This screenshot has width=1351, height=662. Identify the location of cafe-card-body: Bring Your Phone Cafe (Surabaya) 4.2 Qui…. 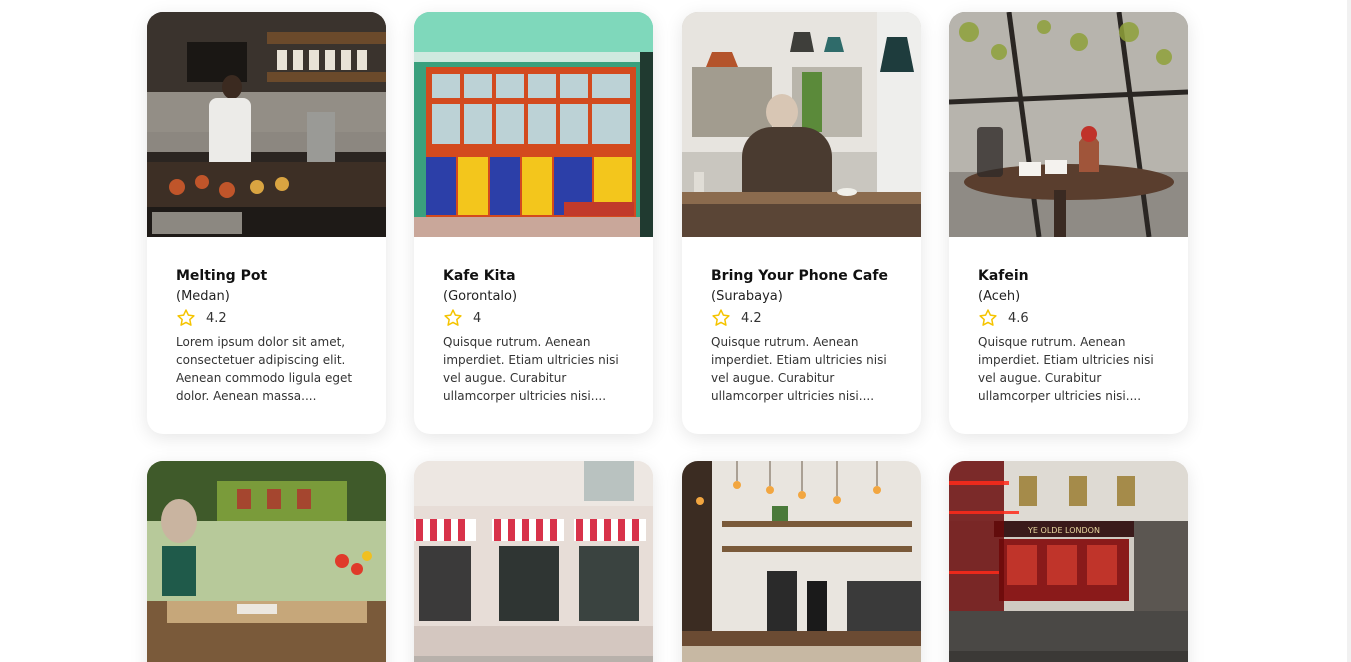
(801, 335).